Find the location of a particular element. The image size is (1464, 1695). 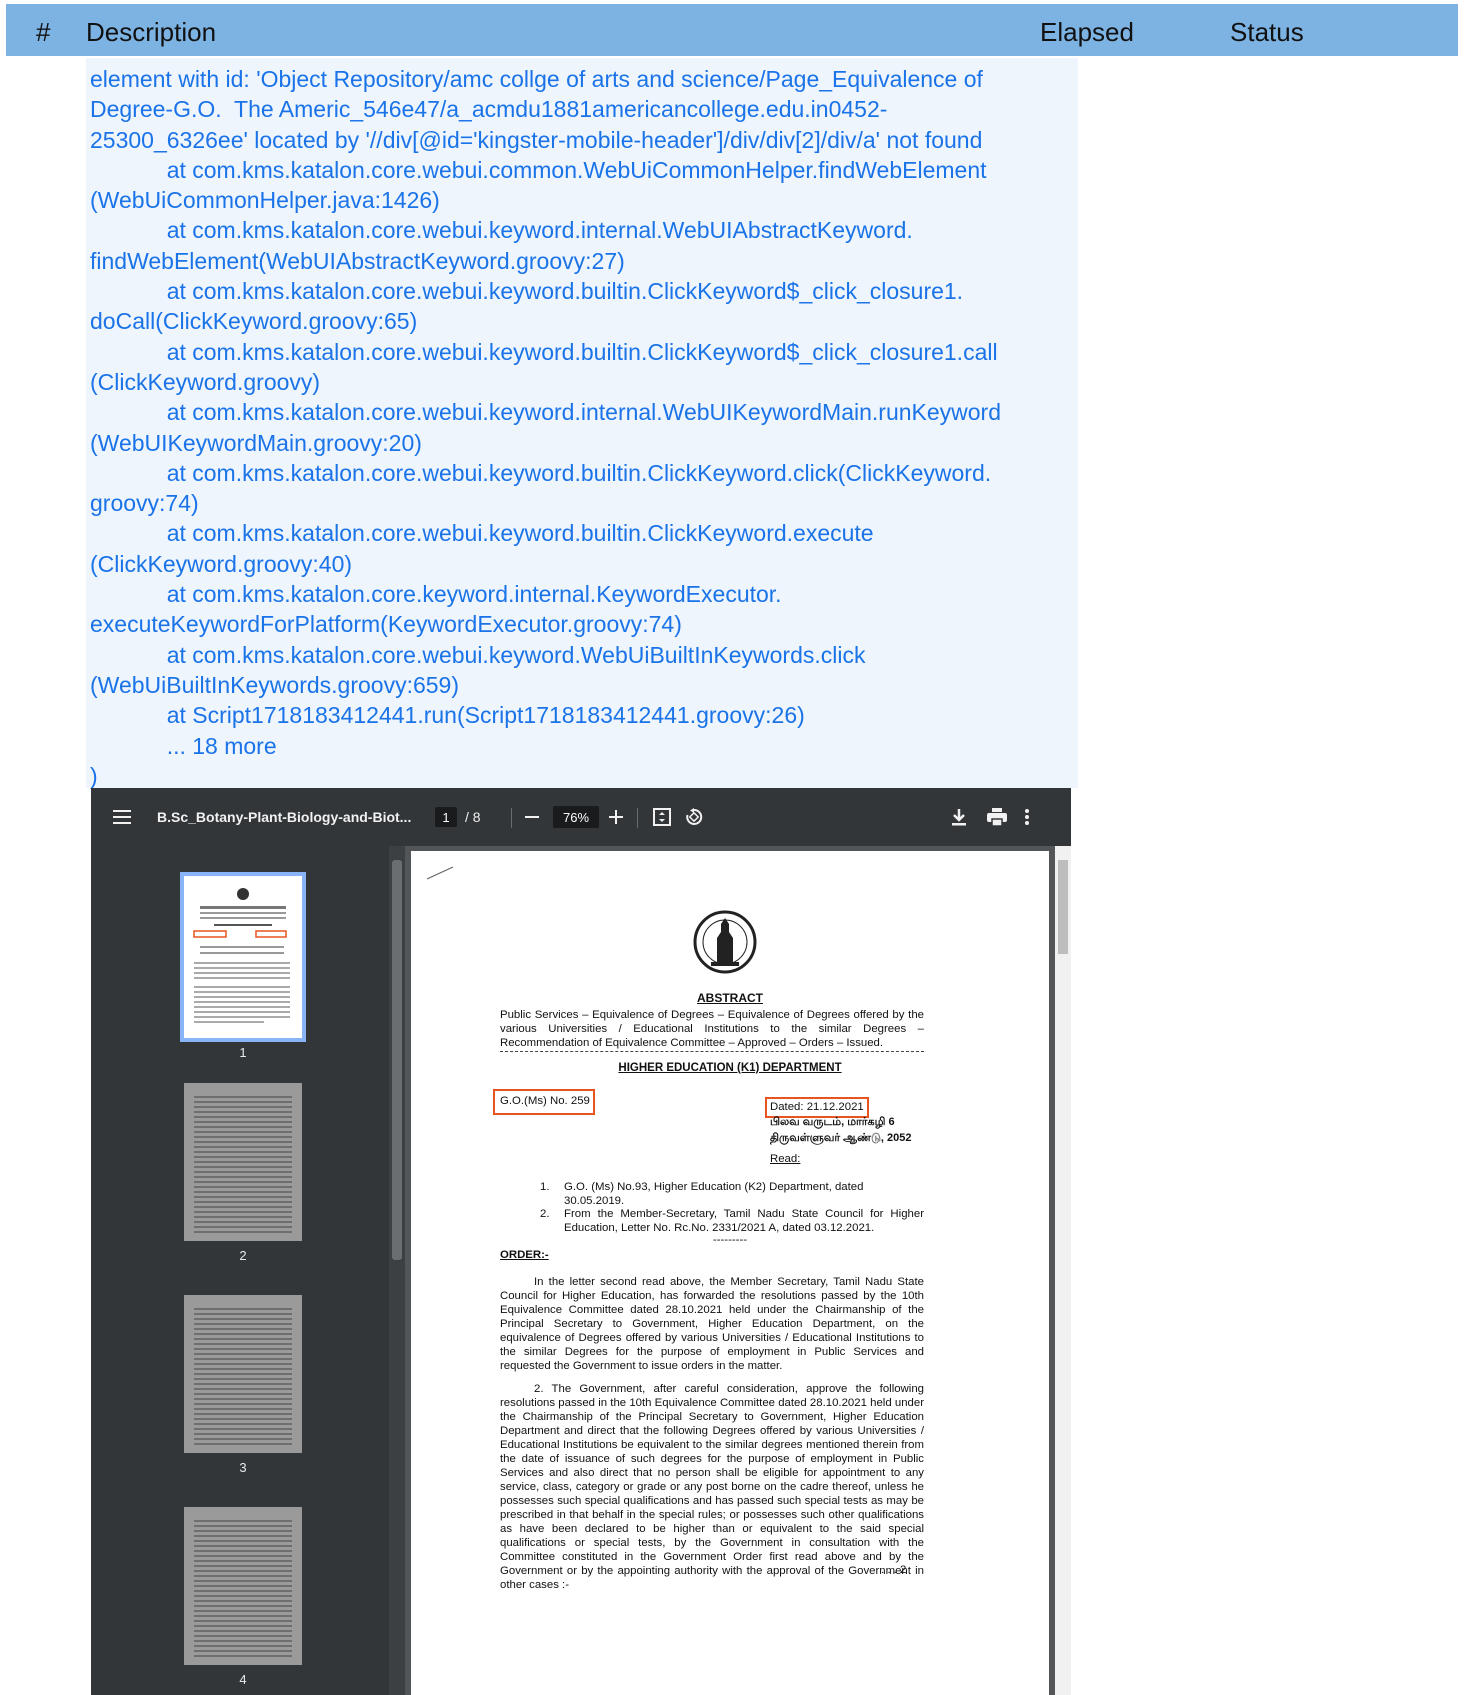

download-icon is located at coordinates (959, 817).